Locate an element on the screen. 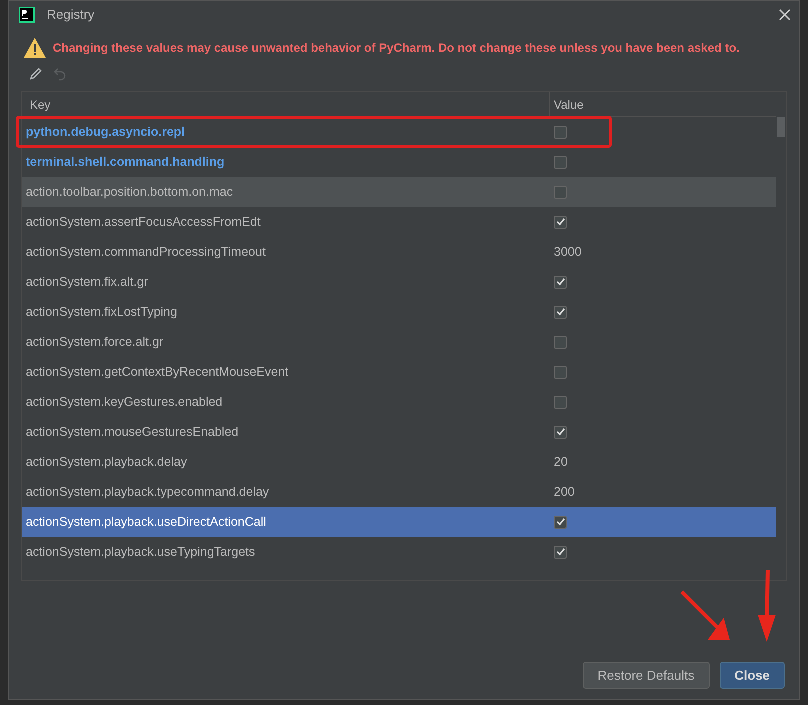  key-cell: actionSystem.playback.delay is located at coordinates (107, 461).